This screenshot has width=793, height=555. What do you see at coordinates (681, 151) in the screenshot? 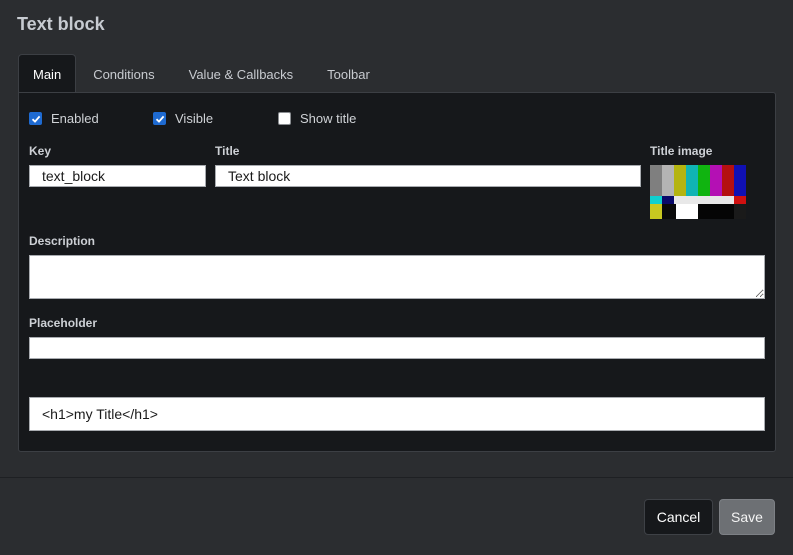
I see `title-image-label: Title image` at bounding box center [681, 151].